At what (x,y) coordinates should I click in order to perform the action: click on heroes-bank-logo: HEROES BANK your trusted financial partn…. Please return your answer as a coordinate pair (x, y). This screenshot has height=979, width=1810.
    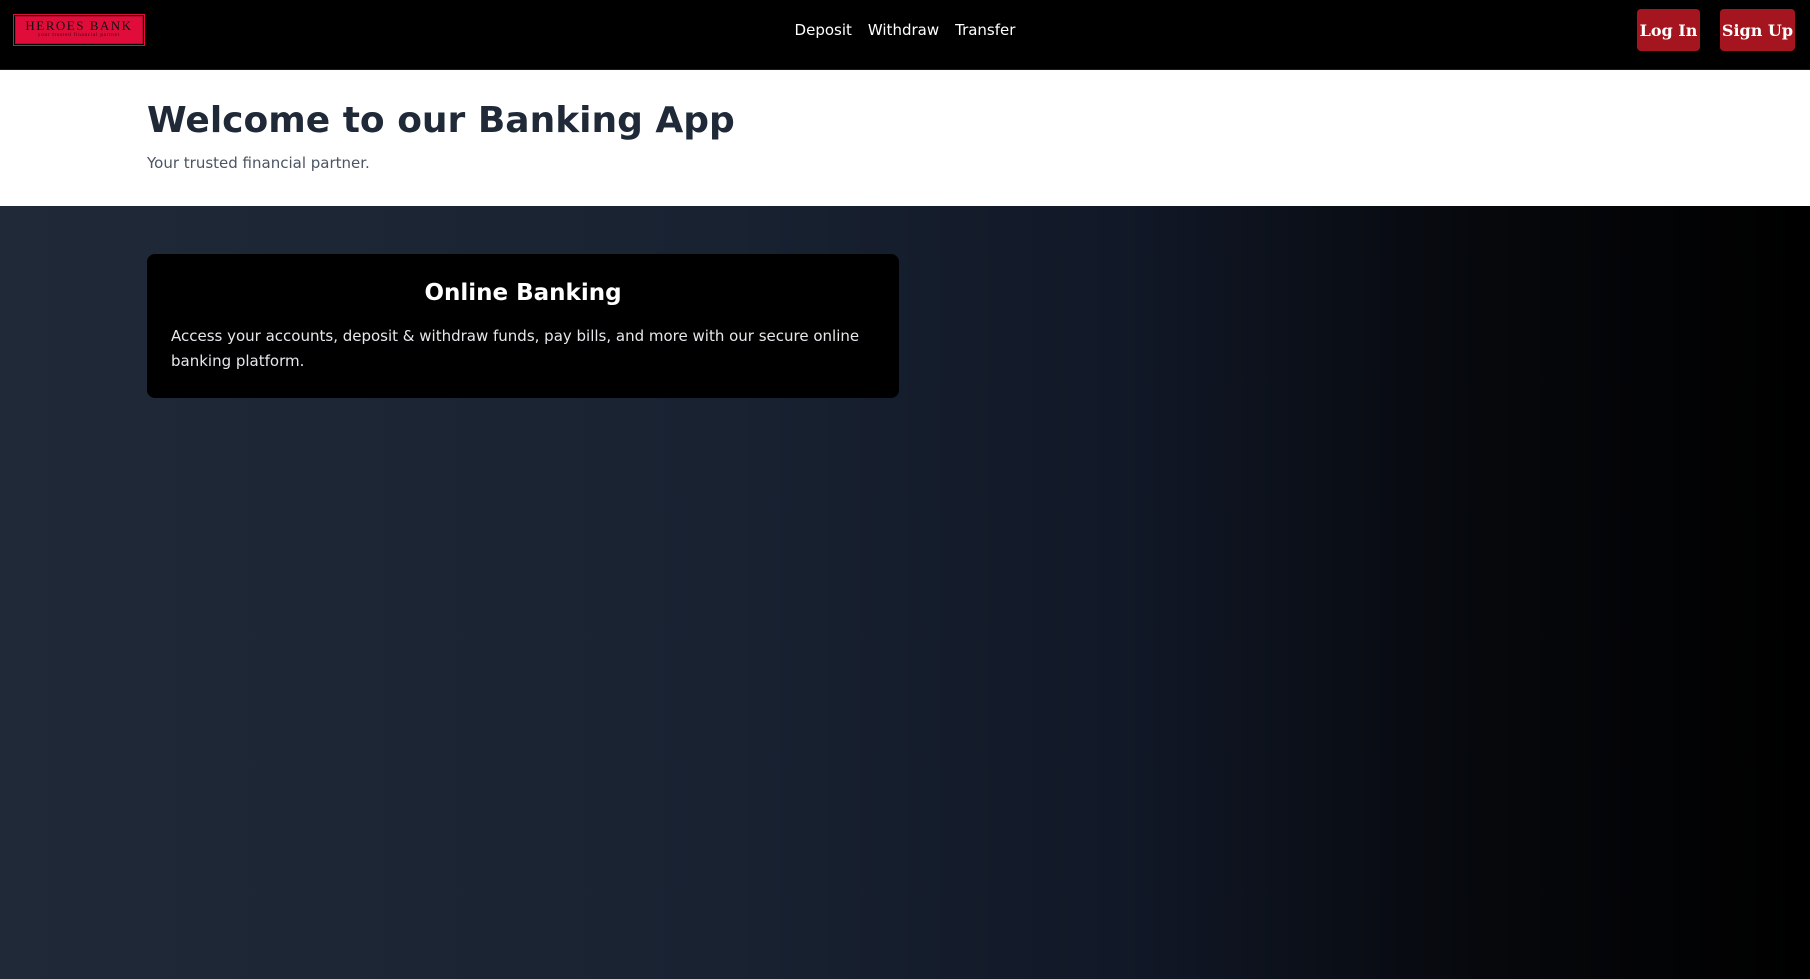
    Looking at the image, I should click on (79, 30).